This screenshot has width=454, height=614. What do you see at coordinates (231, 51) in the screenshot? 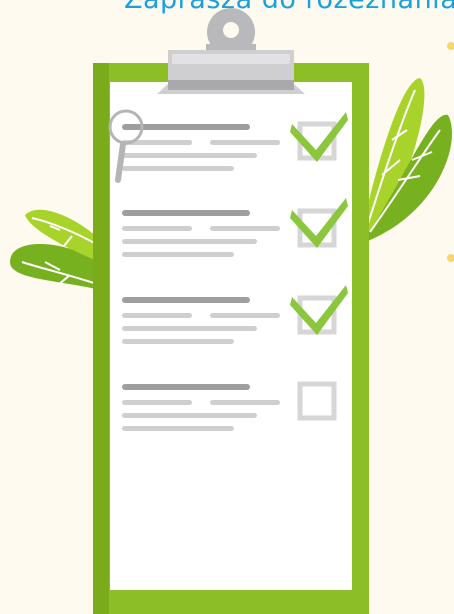
I see `clipboard-clip-icon` at bounding box center [231, 51].